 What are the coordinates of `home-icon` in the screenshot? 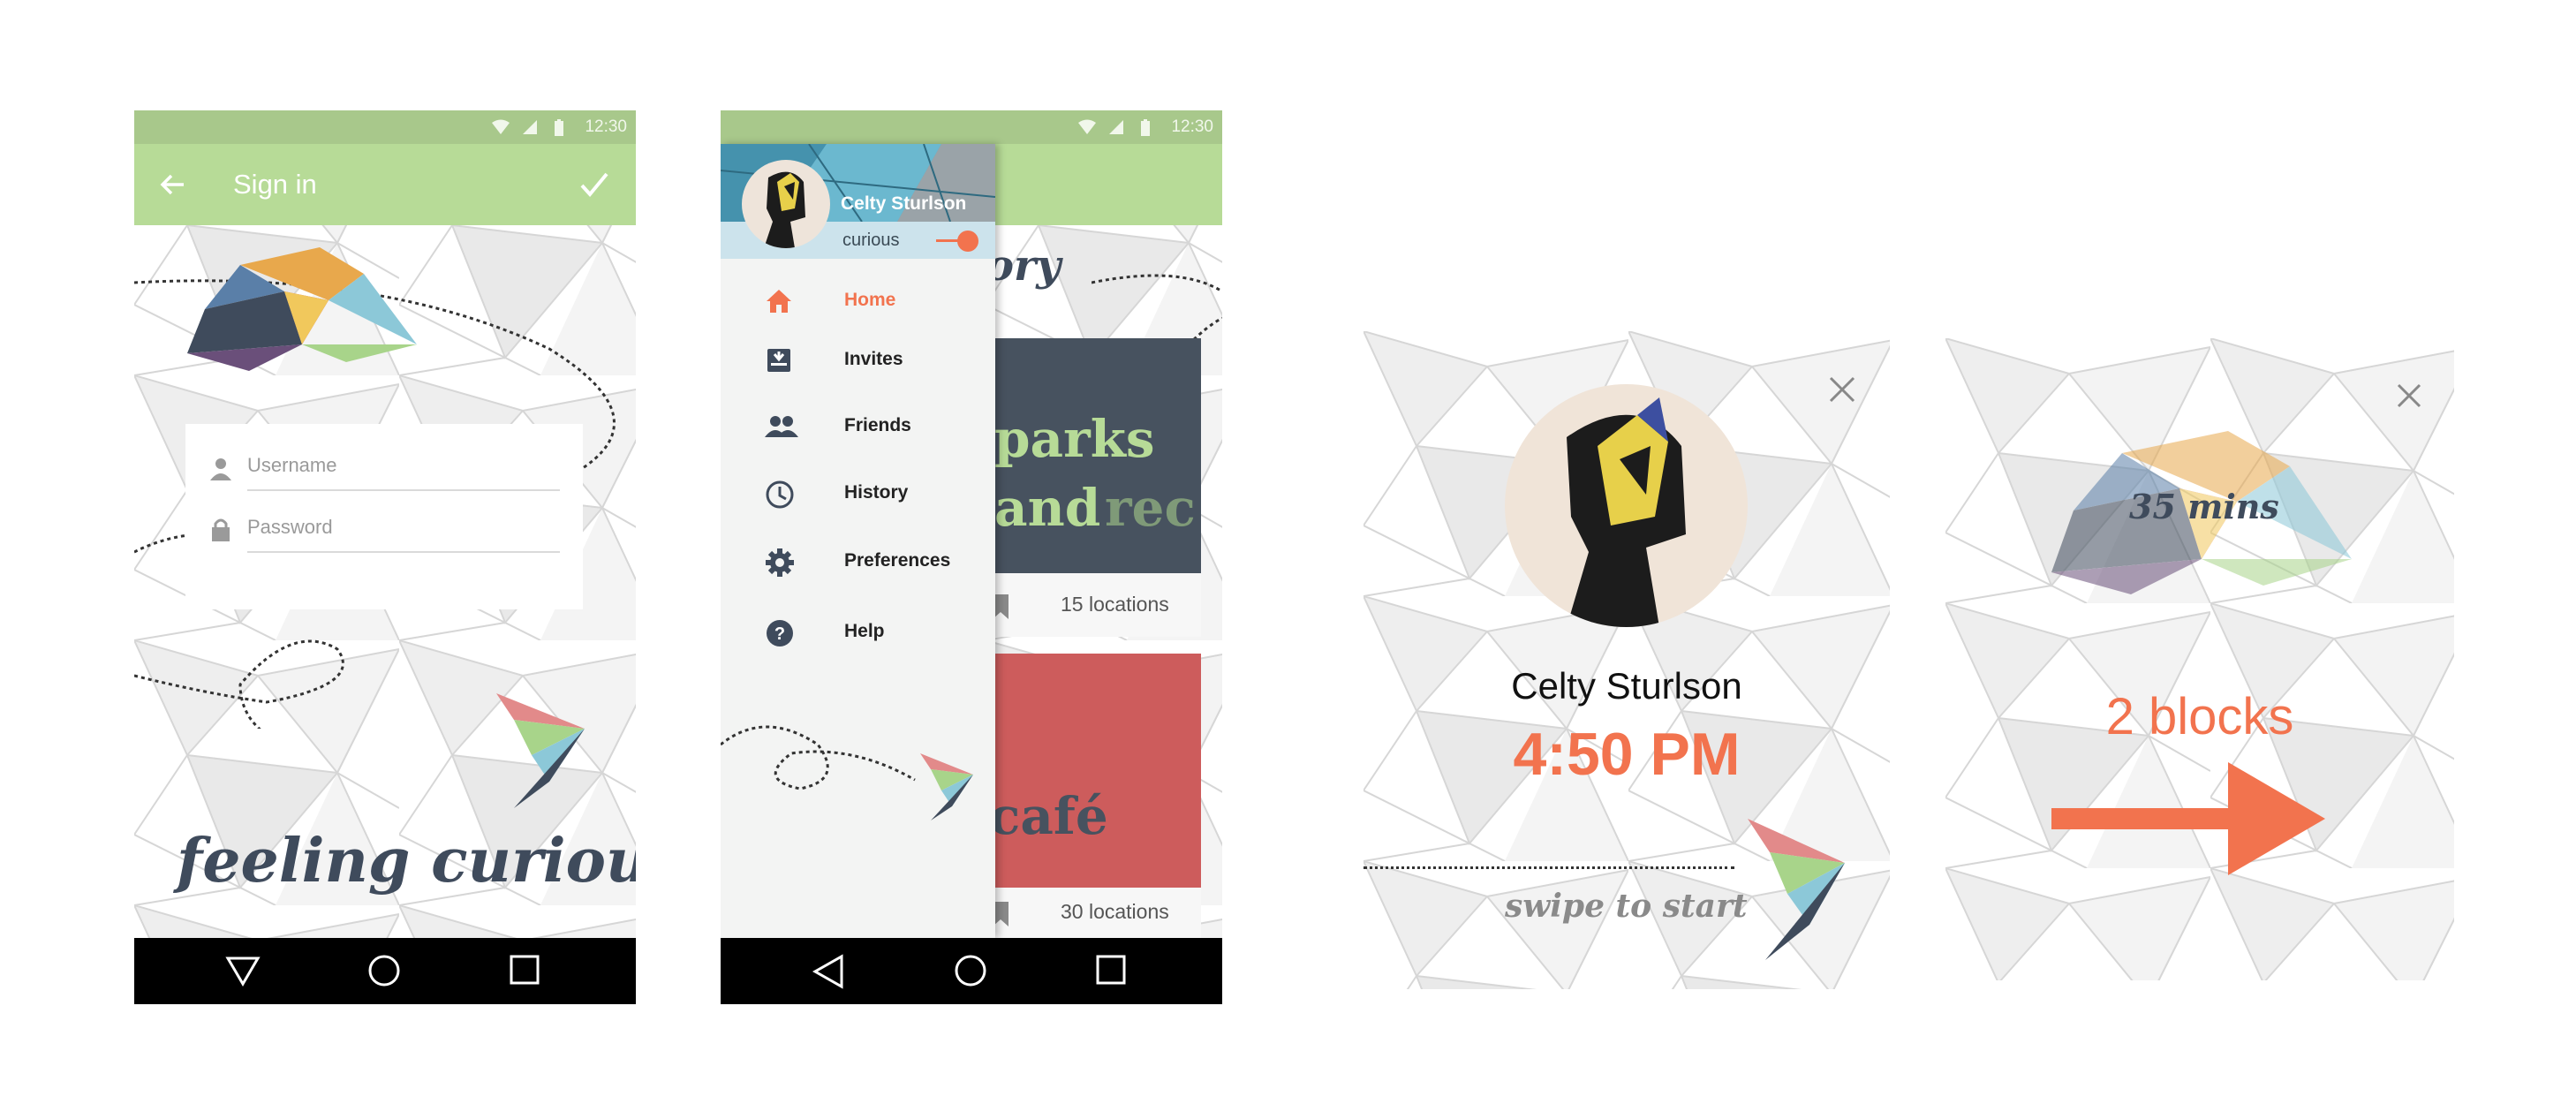 It's located at (779, 301).